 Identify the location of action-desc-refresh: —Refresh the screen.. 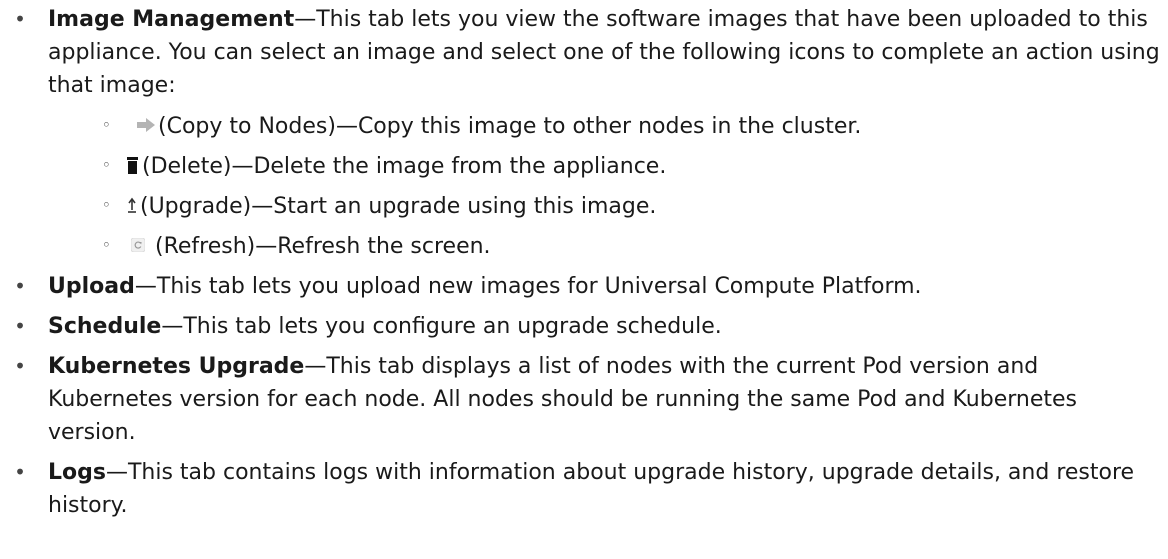
(373, 246).